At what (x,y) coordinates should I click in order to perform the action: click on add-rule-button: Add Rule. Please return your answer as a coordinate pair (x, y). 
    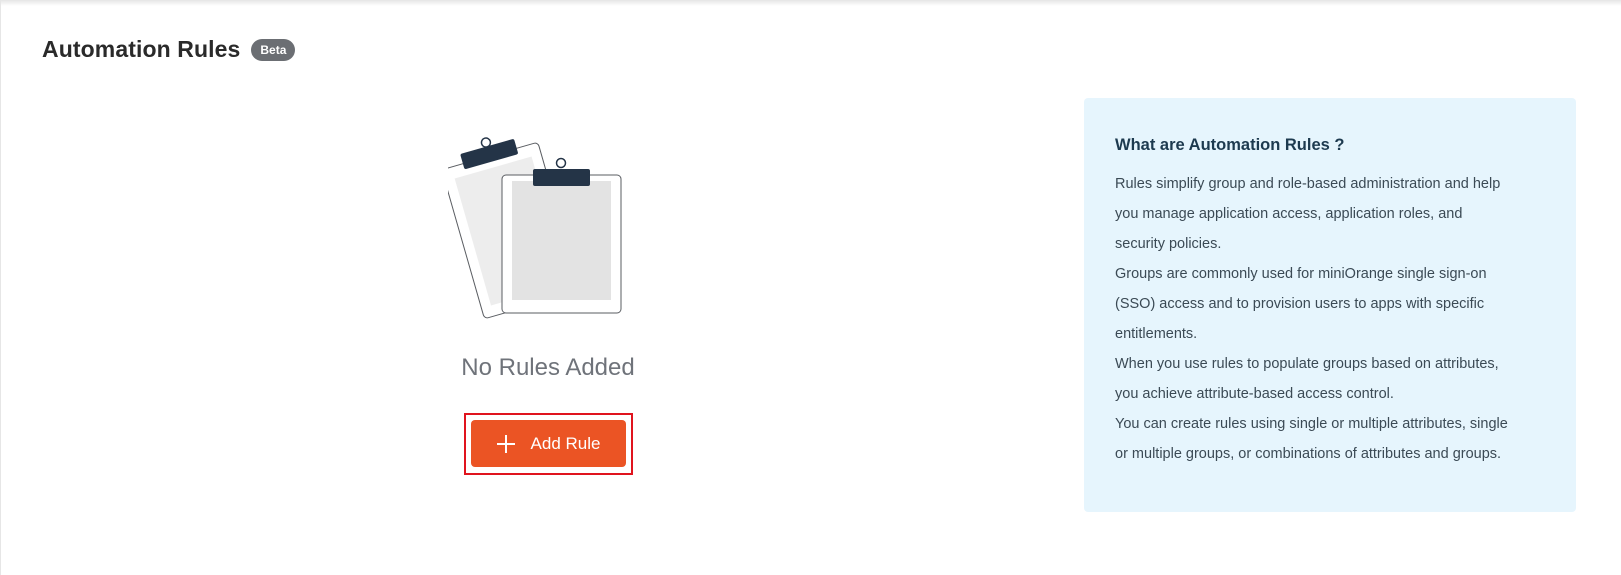
    Looking at the image, I should click on (548, 443).